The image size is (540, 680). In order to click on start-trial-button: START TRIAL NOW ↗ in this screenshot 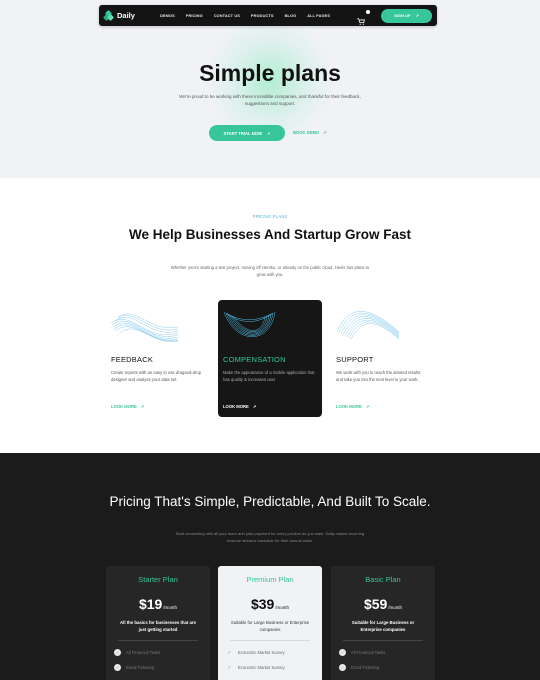, I will do `click(247, 133)`.